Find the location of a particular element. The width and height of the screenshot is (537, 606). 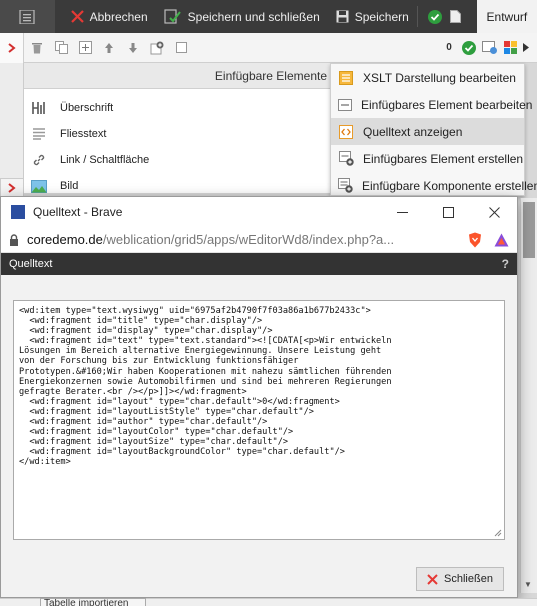

window-controls is located at coordinates (448, 212).